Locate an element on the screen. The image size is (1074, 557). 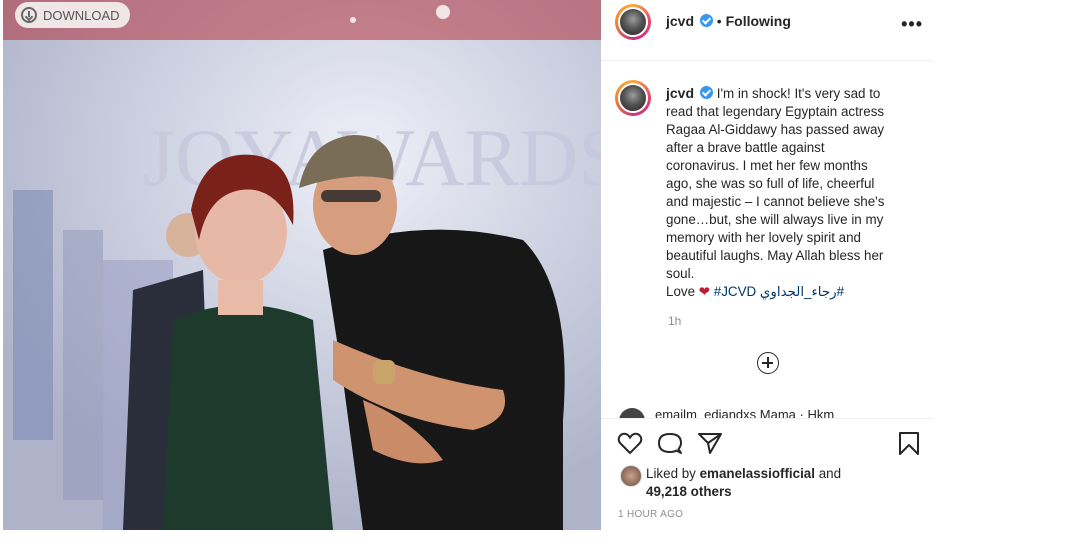
download-button: DOWNLOAD is located at coordinates (72, 15).